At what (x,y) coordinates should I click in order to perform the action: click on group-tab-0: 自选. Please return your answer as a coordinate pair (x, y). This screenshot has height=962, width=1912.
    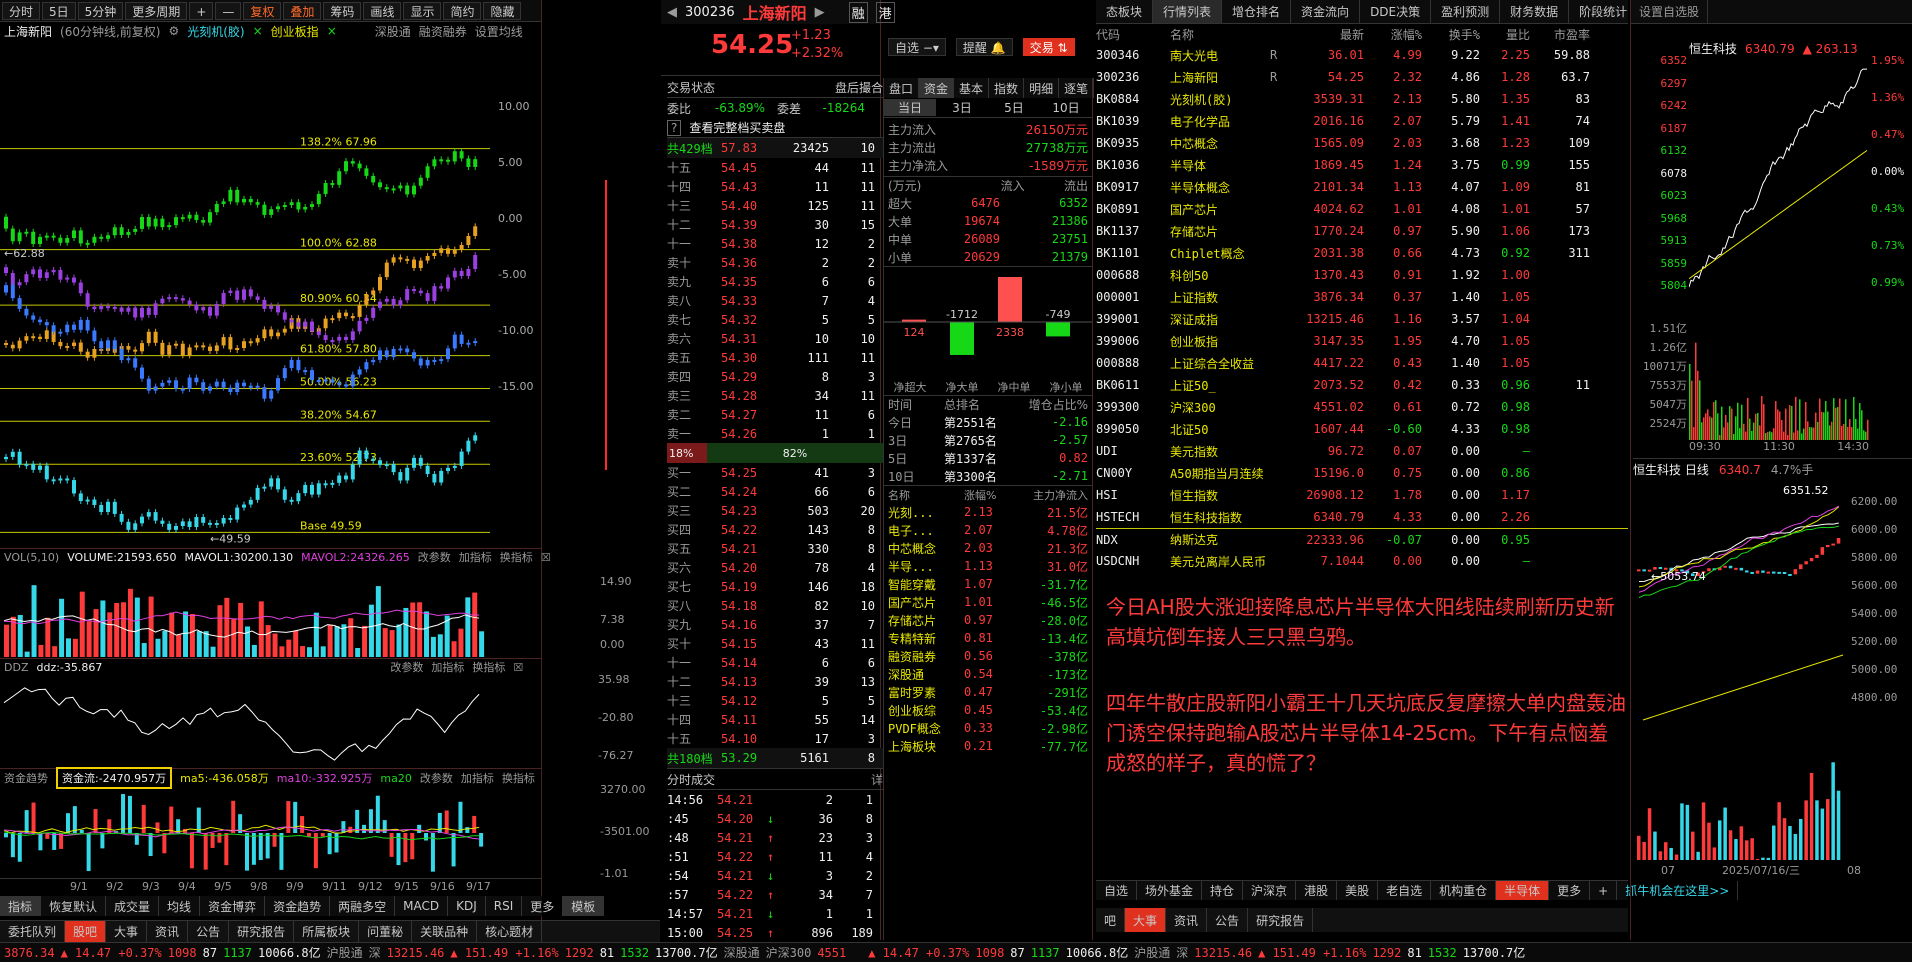
    Looking at the image, I should click on (1117, 890).